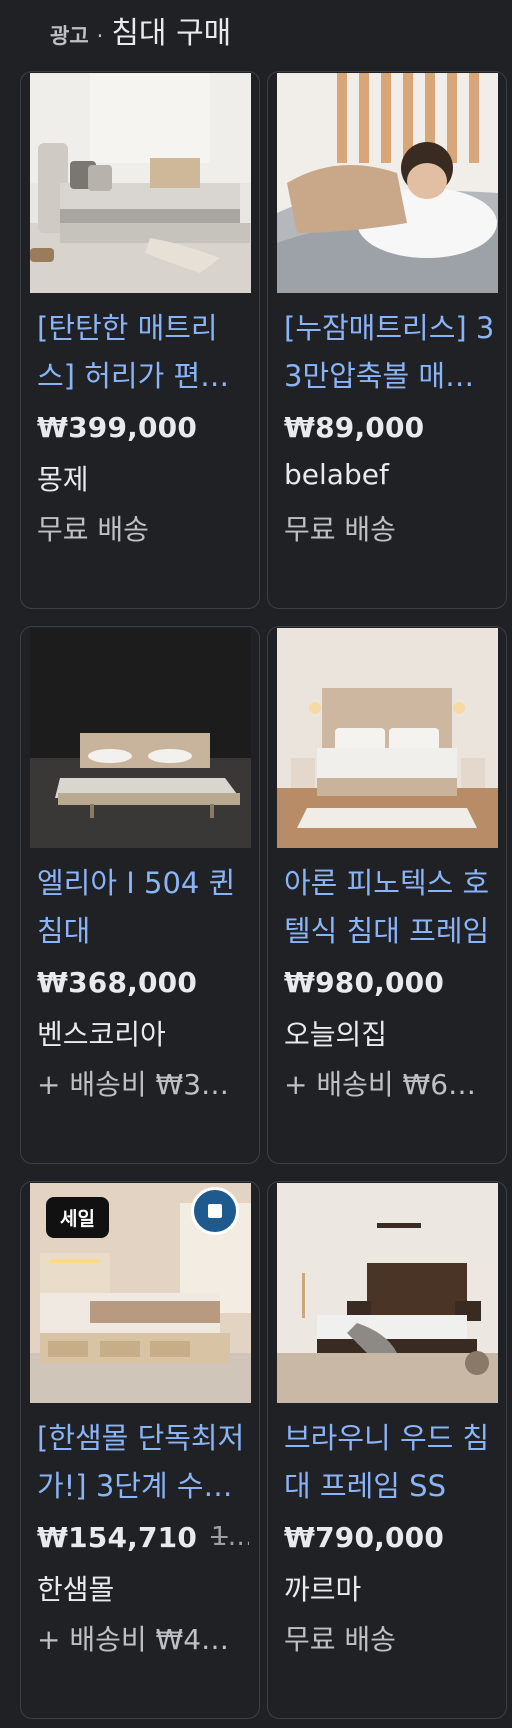 The width and height of the screenshot is (512, 1728). I want to click on product-price: ₩154,710, so click(117, 1537).